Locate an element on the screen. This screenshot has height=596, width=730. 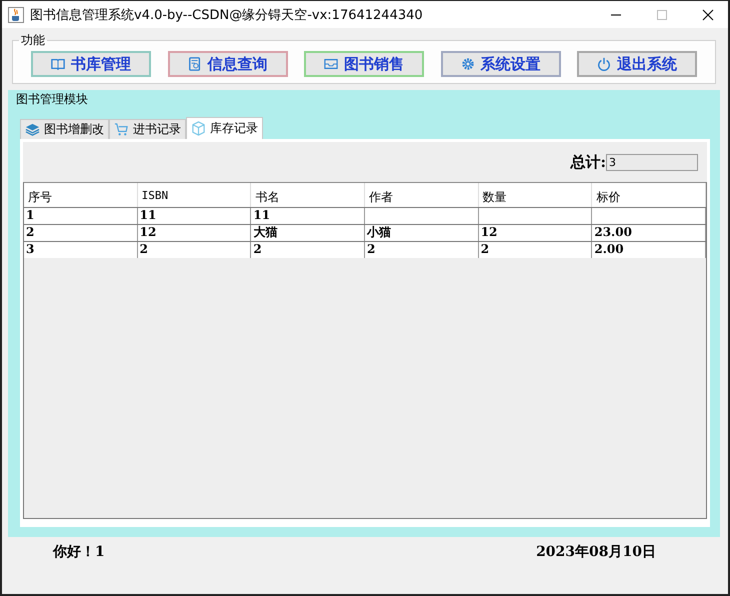
tab: 库存记录 is located at coordinates (224, 128).